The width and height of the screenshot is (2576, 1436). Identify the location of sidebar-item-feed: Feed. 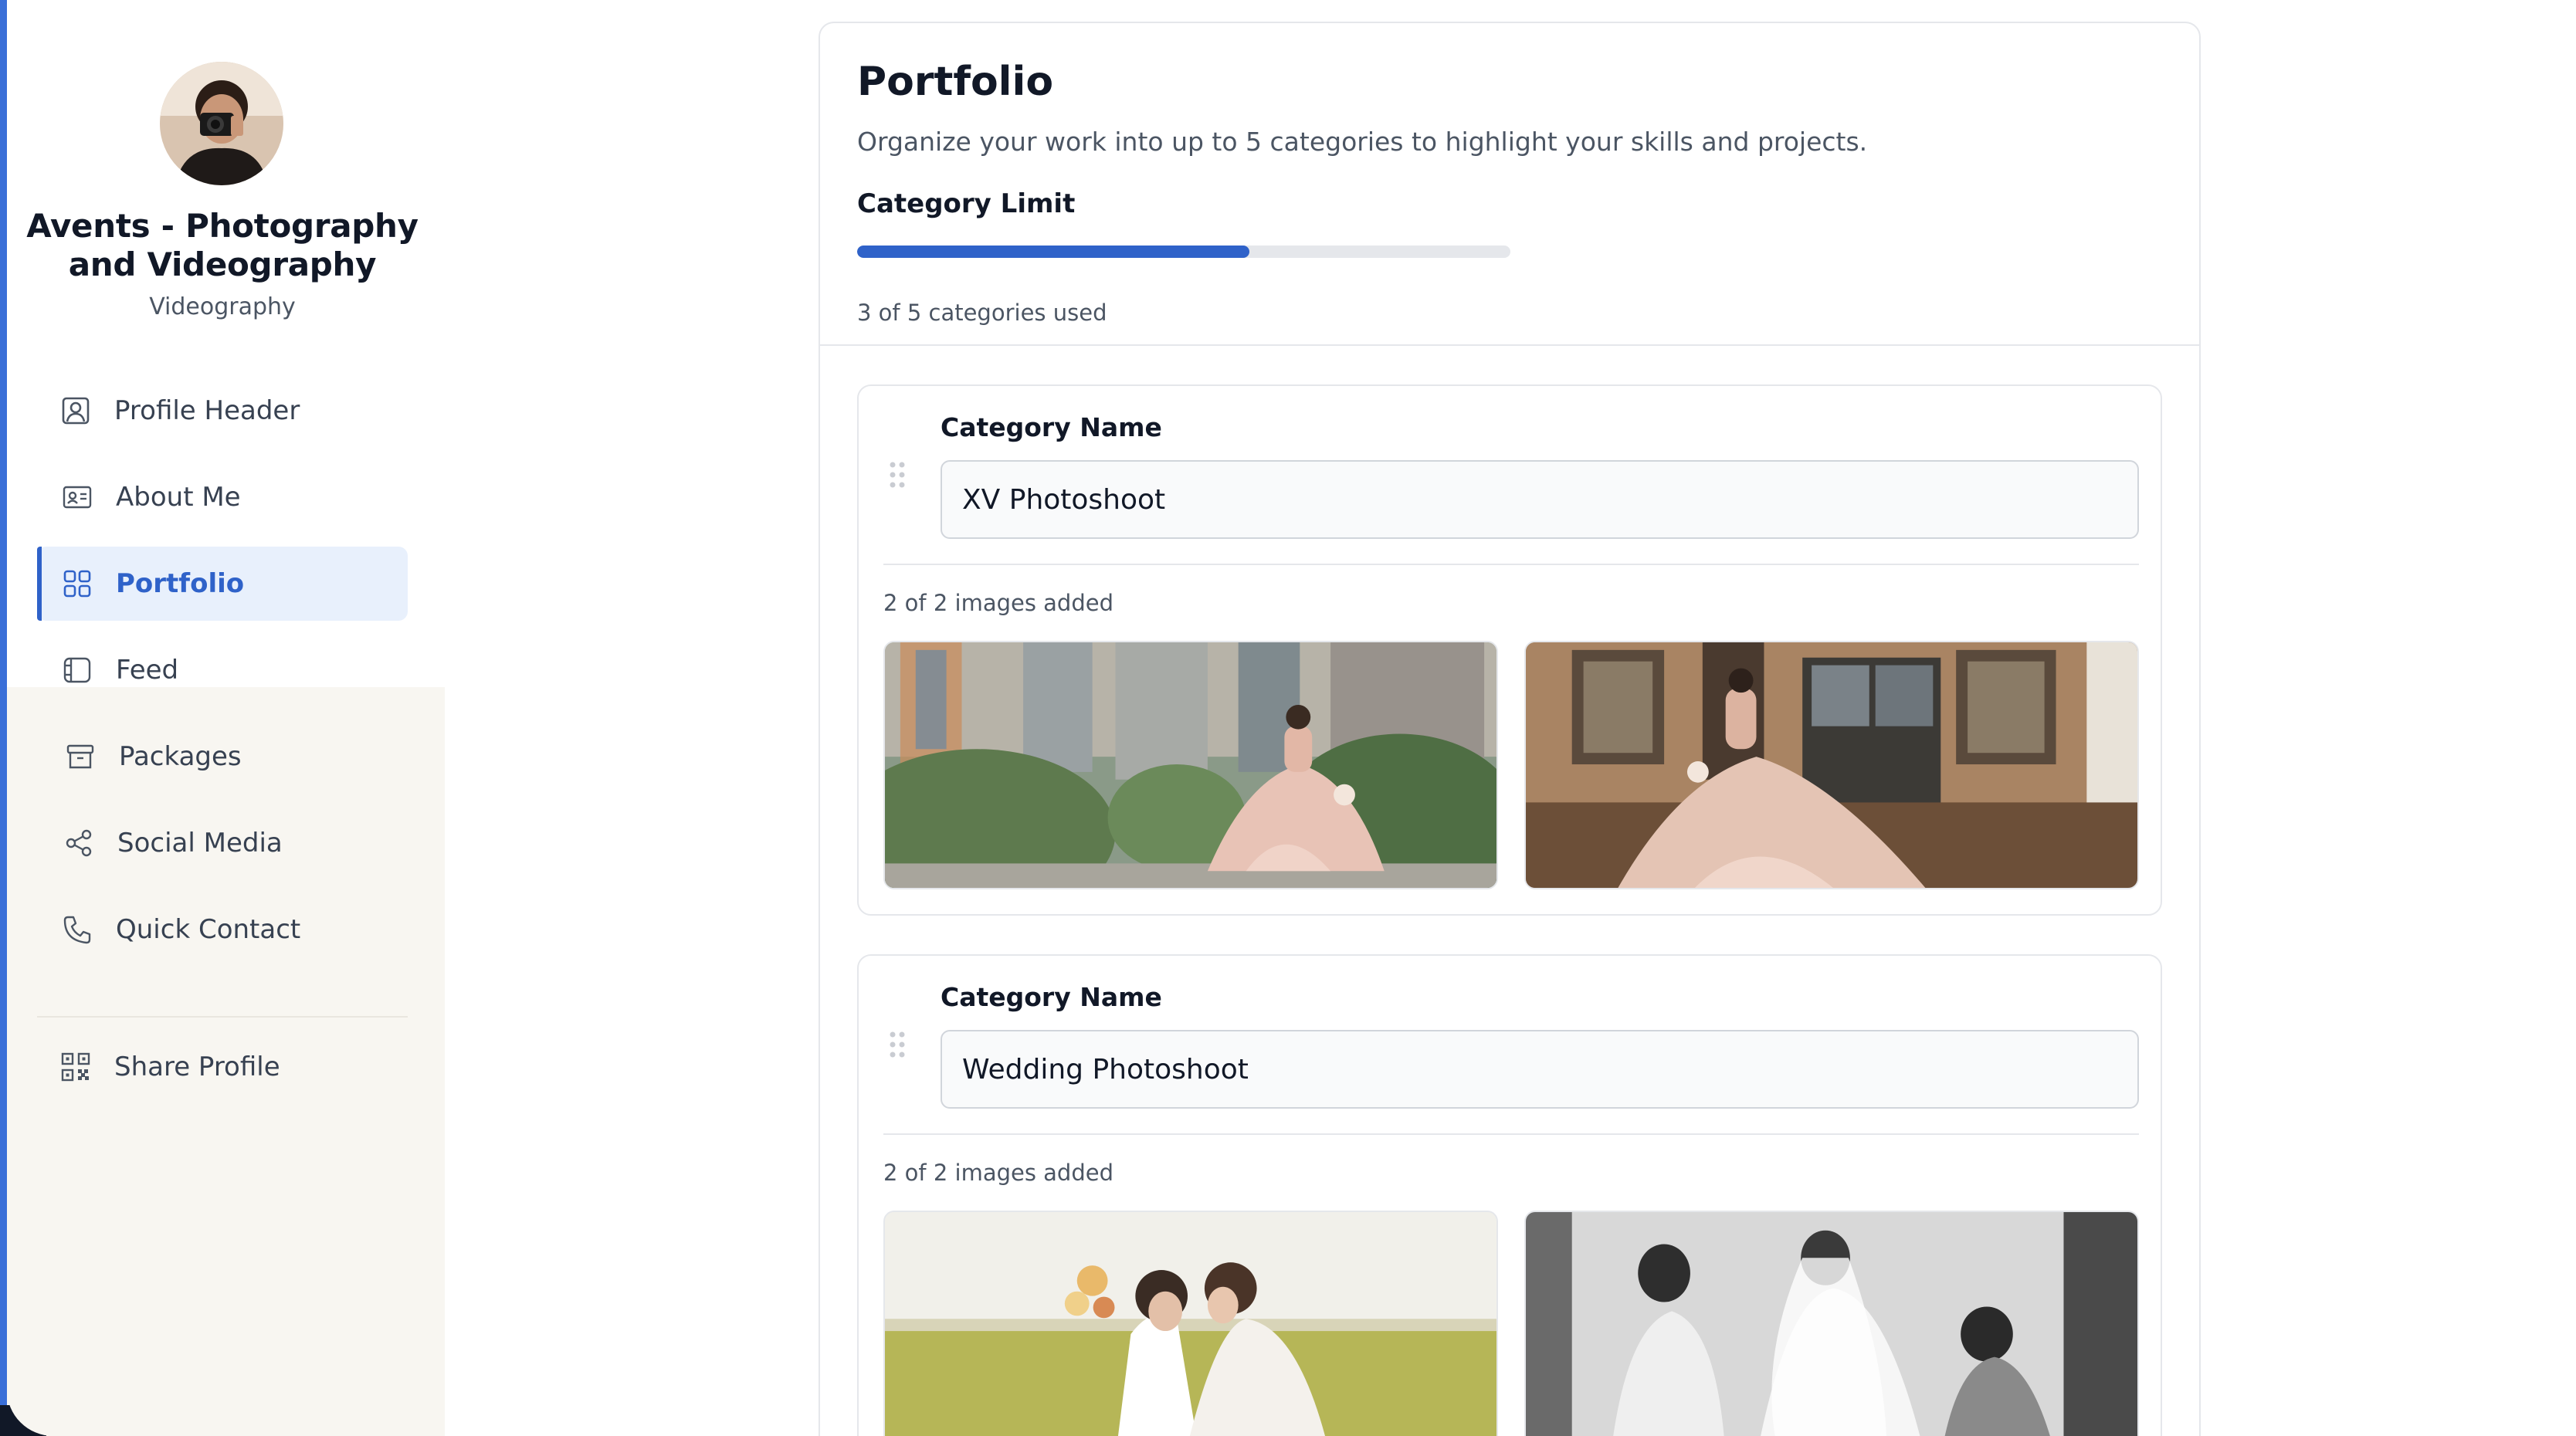
(222, 670).